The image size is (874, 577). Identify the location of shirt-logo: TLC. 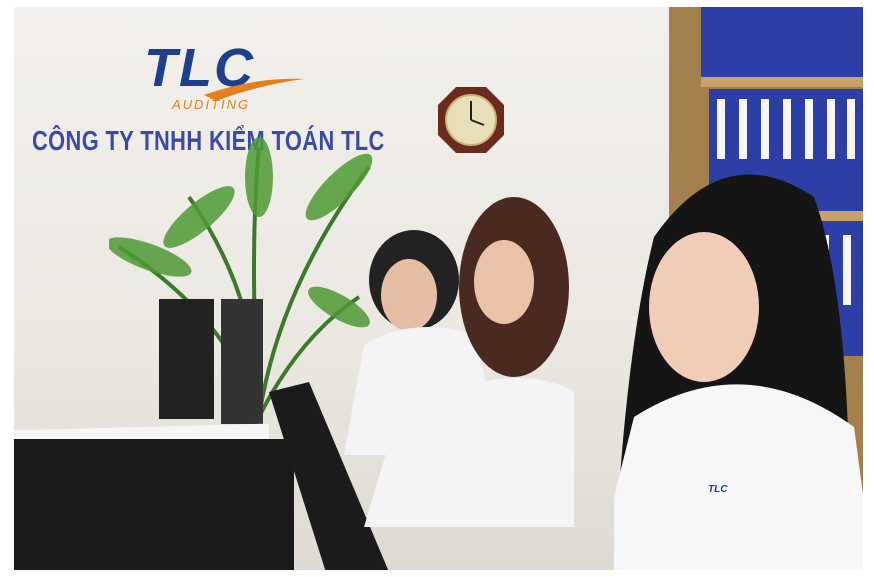
(718, 489).